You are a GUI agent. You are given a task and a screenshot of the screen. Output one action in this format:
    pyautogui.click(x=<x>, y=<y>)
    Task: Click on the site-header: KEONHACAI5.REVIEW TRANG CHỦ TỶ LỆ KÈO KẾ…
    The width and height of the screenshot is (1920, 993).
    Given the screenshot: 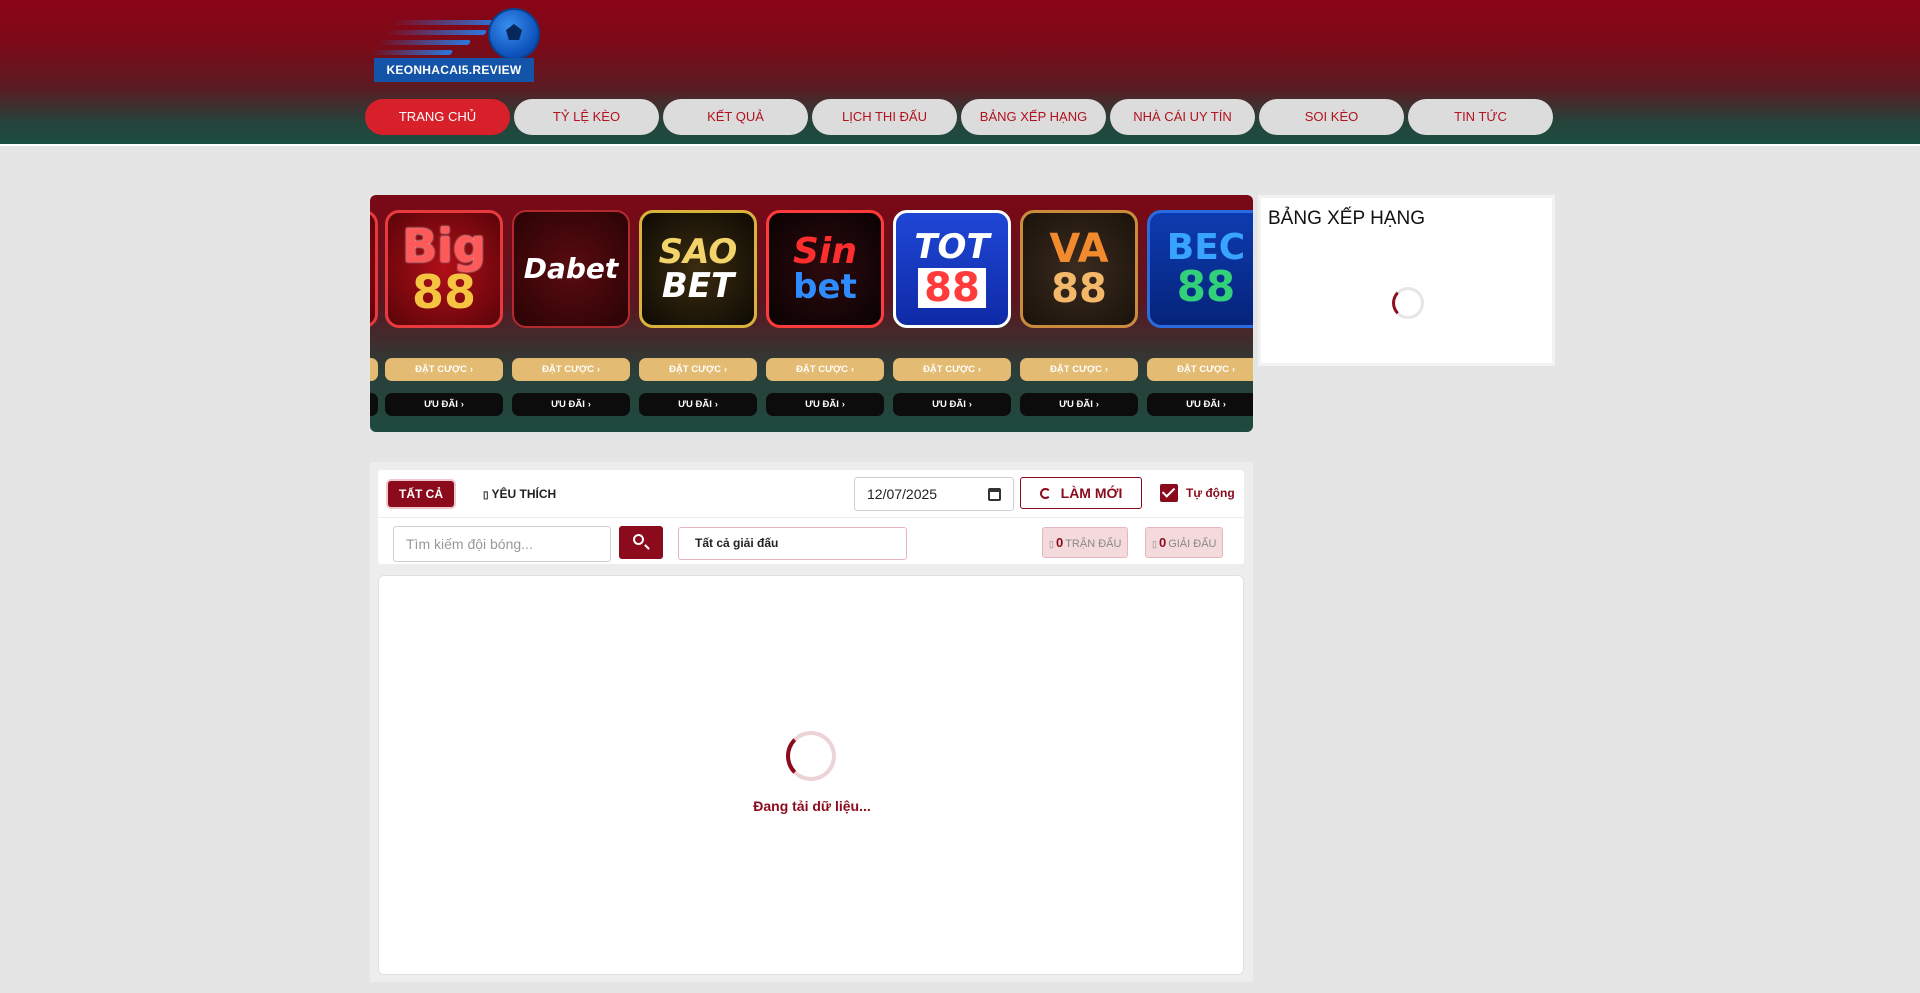 What is the action you would take?
    pyautogui.click(x=960, y=72)
    